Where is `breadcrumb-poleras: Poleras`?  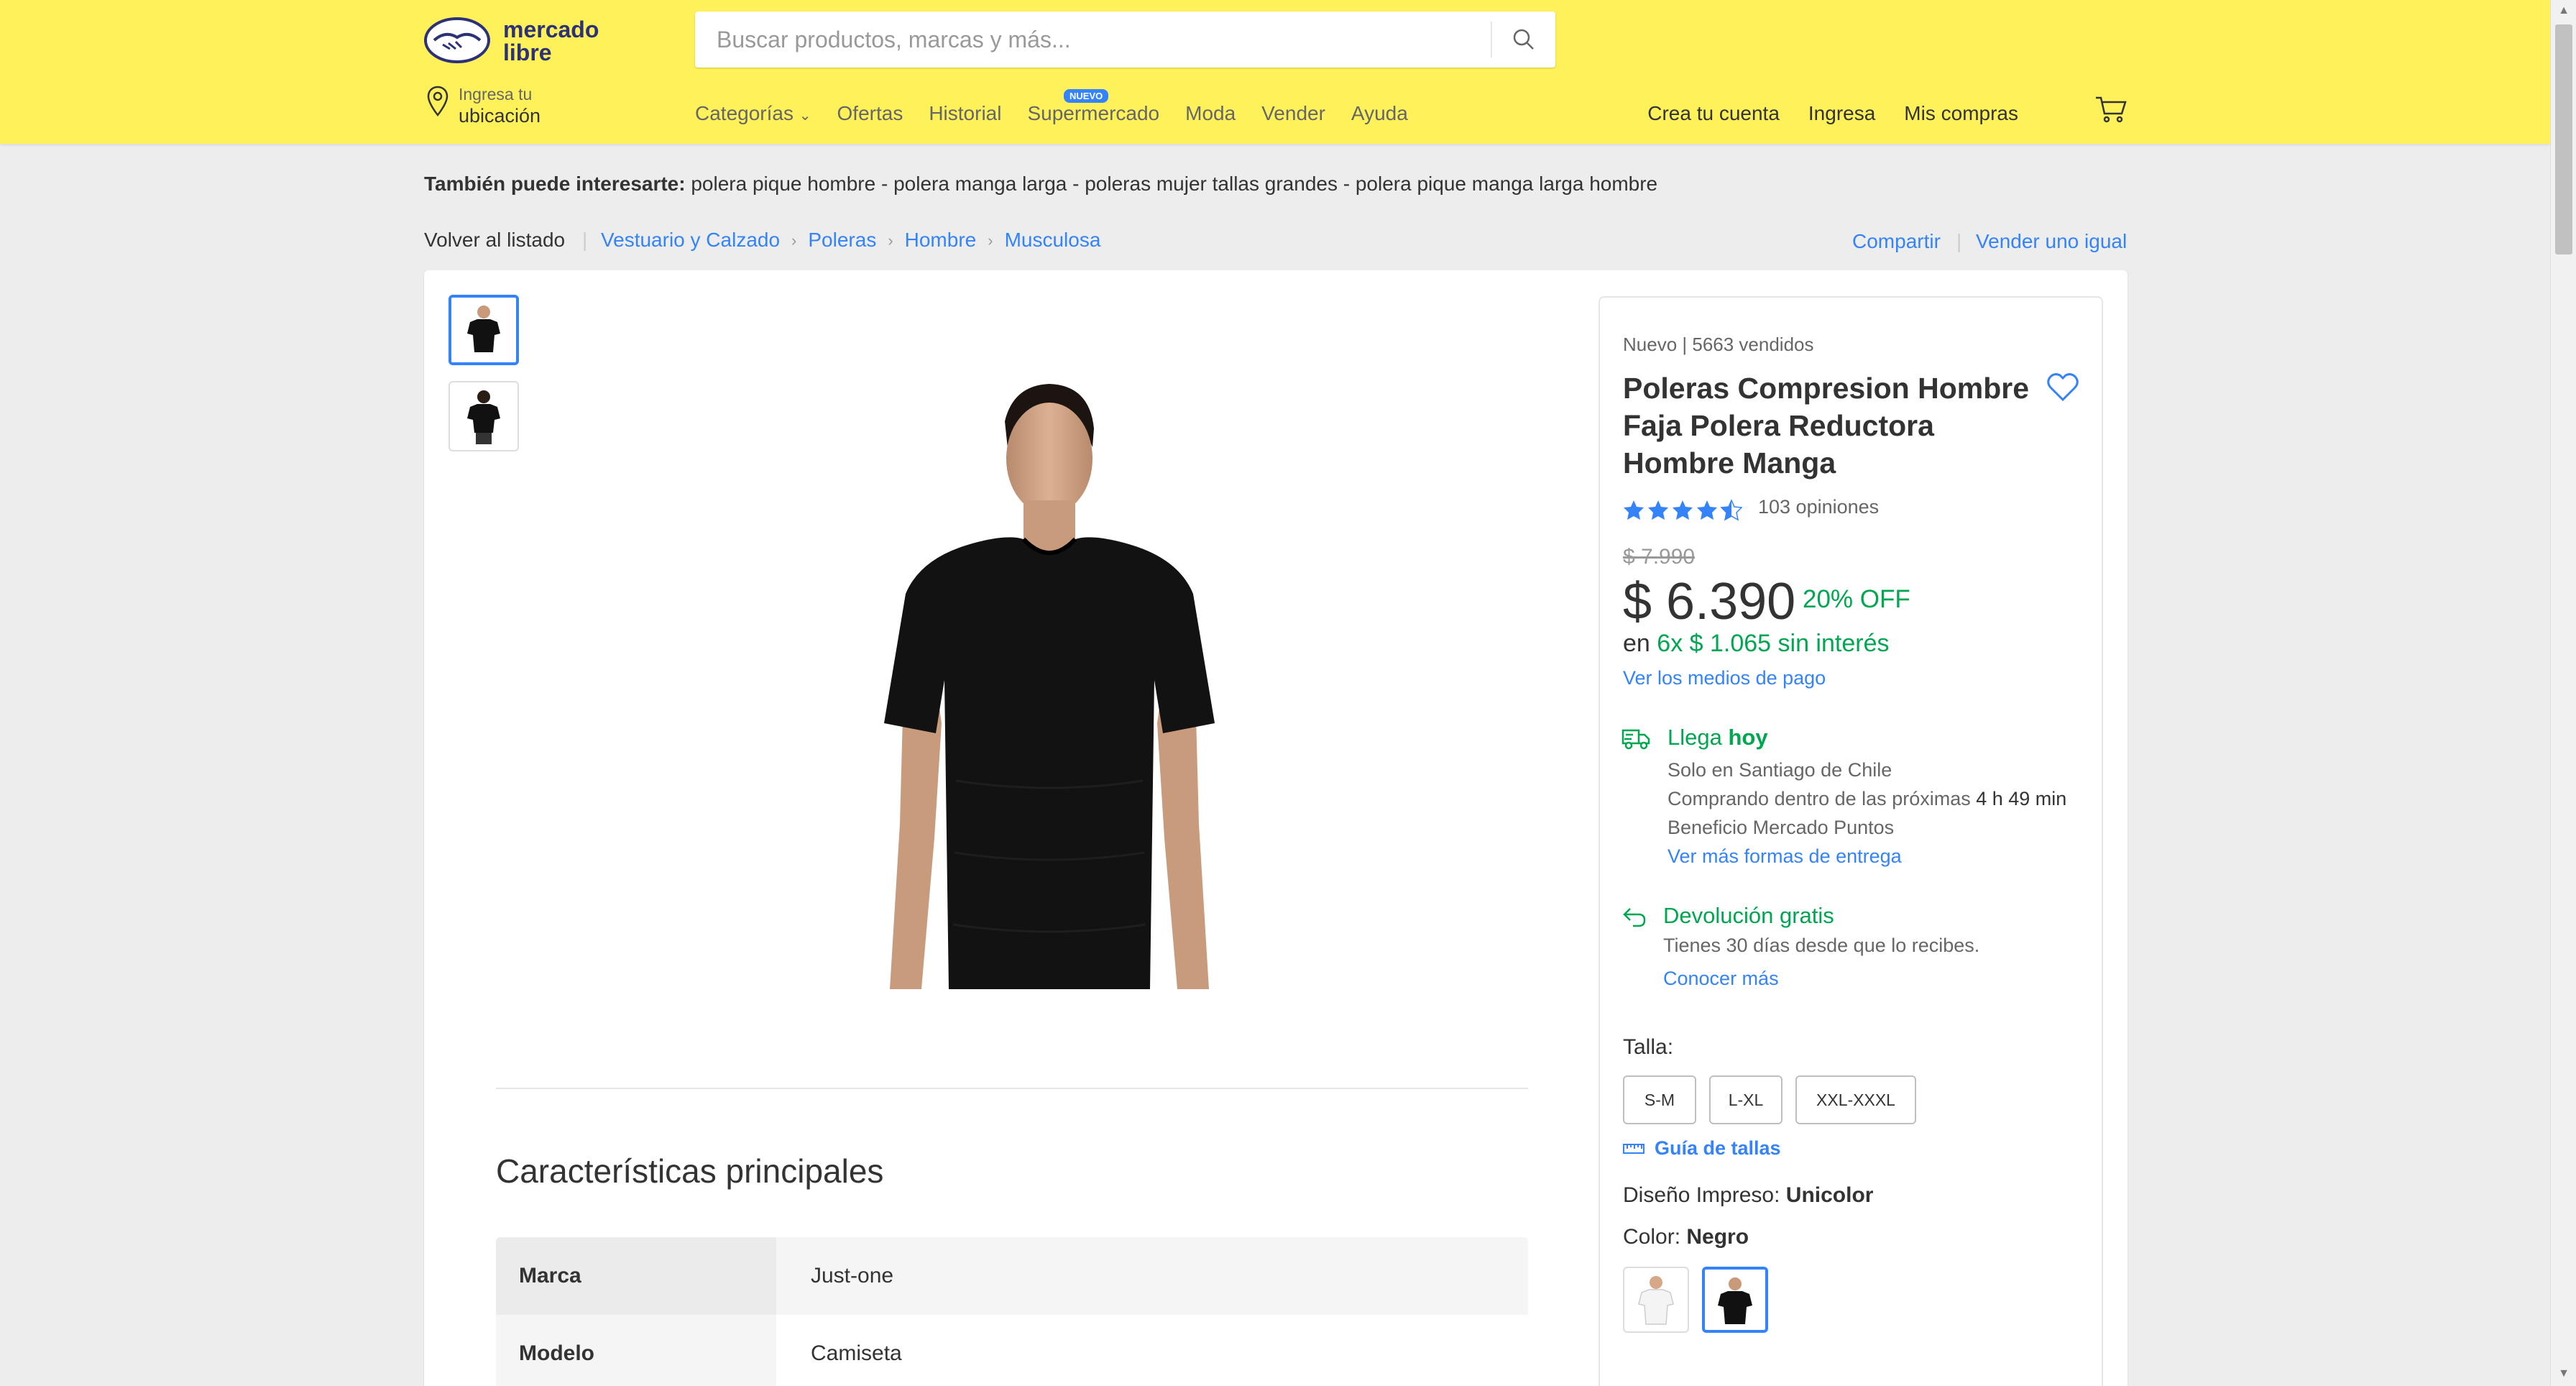 breadcrumb-poleras: Poleras is located at coordinates (842, 241).